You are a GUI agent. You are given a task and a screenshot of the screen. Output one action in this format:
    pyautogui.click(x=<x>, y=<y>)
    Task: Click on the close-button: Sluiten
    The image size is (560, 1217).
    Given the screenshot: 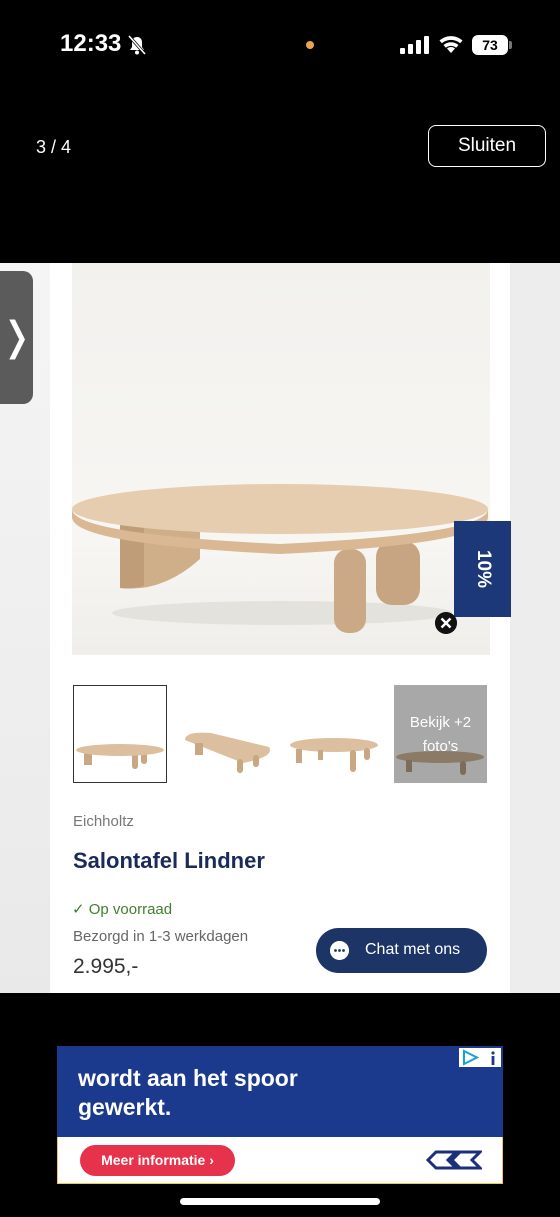 What is the action you would take?
    pyautogui.click(x=487, y=146)
    